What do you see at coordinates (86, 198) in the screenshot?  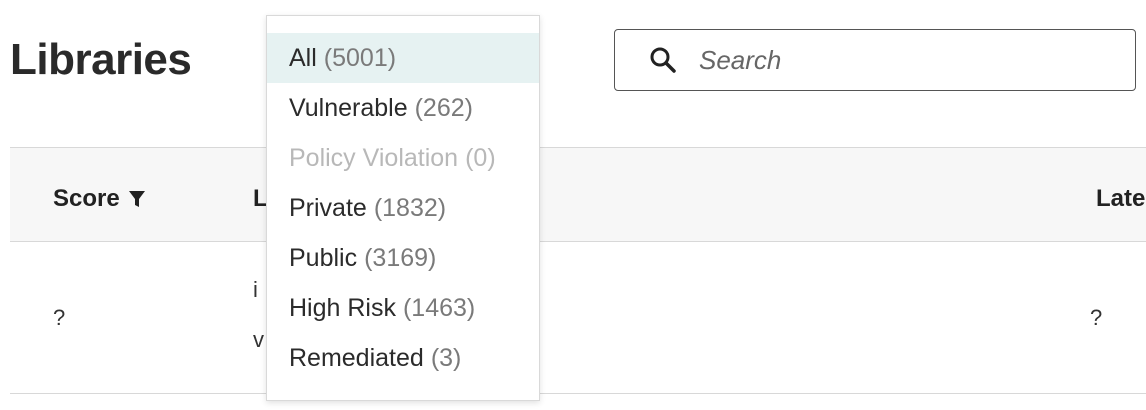 I see `score-header-label: Score` at bounding box center [86, 198].